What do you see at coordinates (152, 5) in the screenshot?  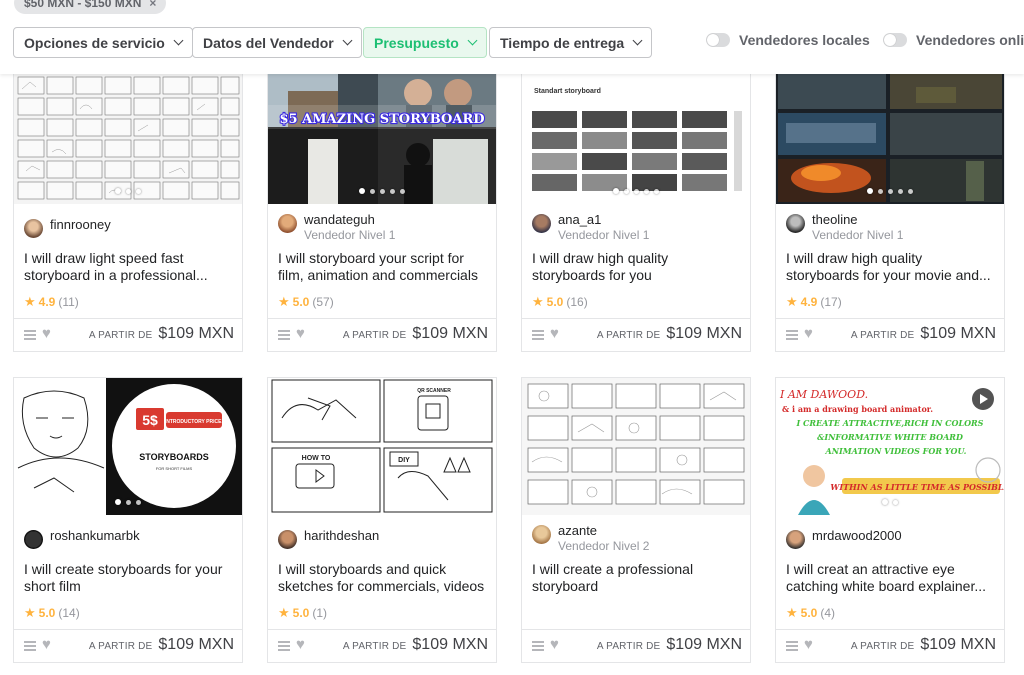 I see `close-icon: ×` at bounding box center [152, 5].